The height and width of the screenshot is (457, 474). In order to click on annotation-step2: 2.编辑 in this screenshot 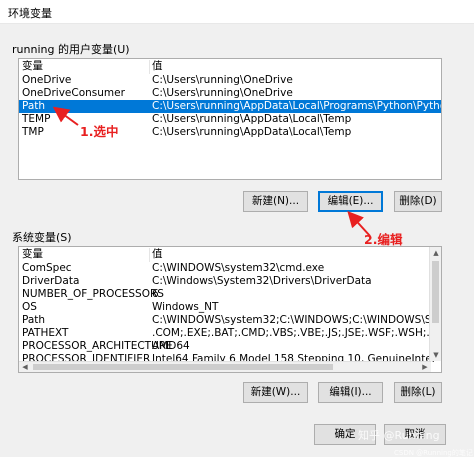, I will do `click(383, 239)`.